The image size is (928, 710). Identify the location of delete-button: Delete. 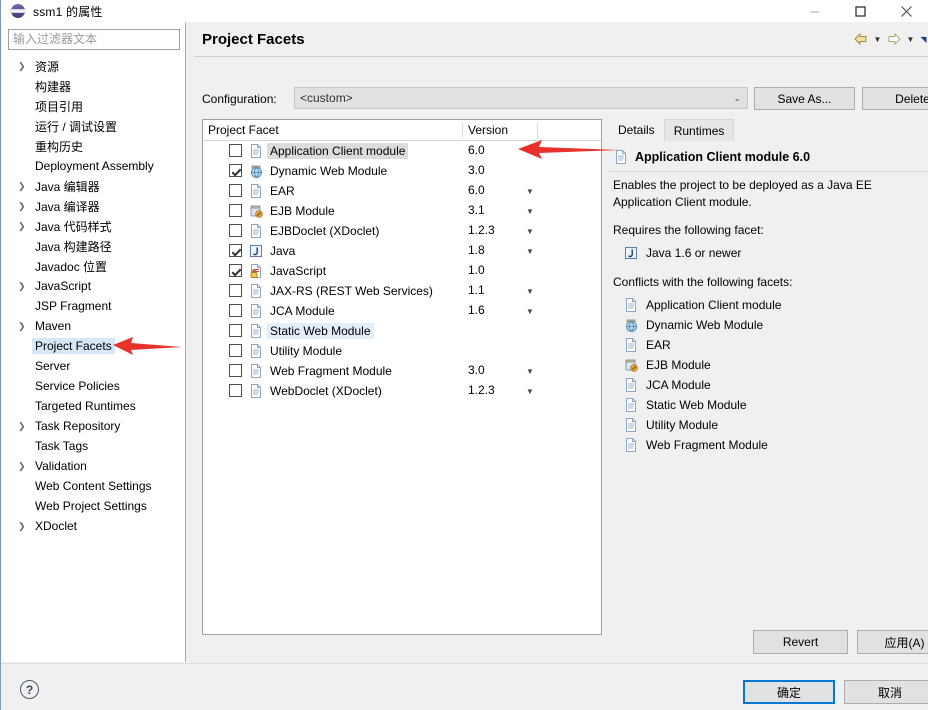
(895, 98).